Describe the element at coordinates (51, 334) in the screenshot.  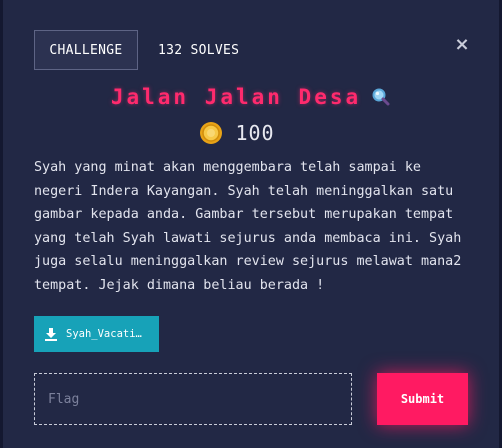
I see `download-icon` at that location.